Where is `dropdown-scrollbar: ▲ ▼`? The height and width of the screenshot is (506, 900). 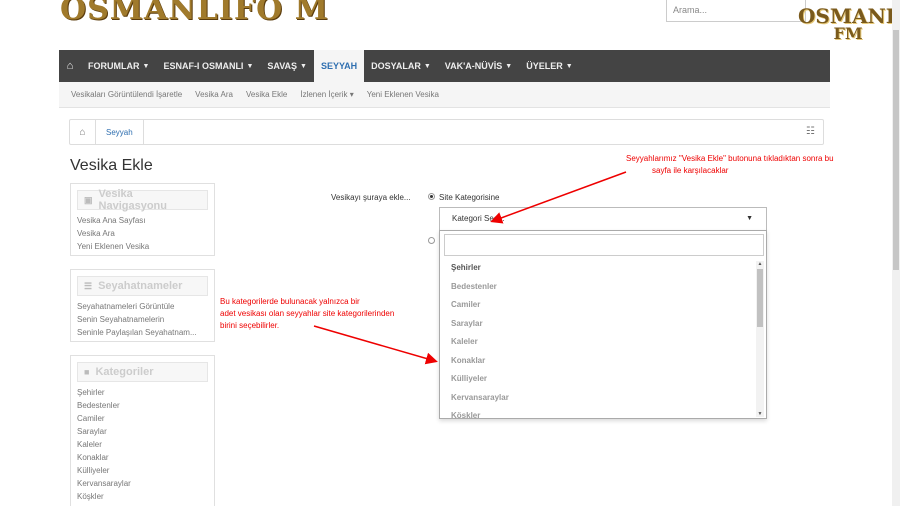
dropdown-scrollbar: ▲ ▼ is located at coordinates (760, 339).